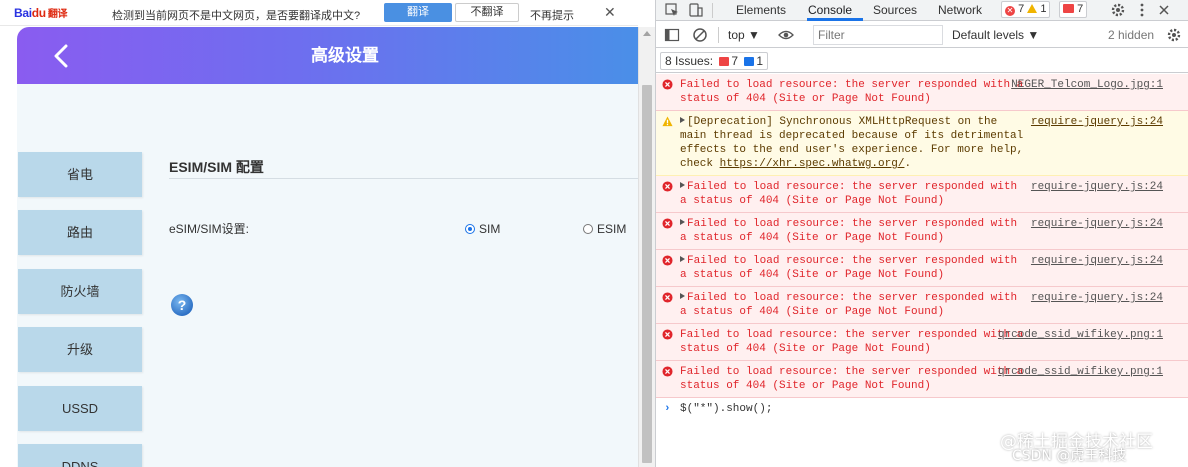  I want to click on console-input: $("*").show();, so click(726, 409).